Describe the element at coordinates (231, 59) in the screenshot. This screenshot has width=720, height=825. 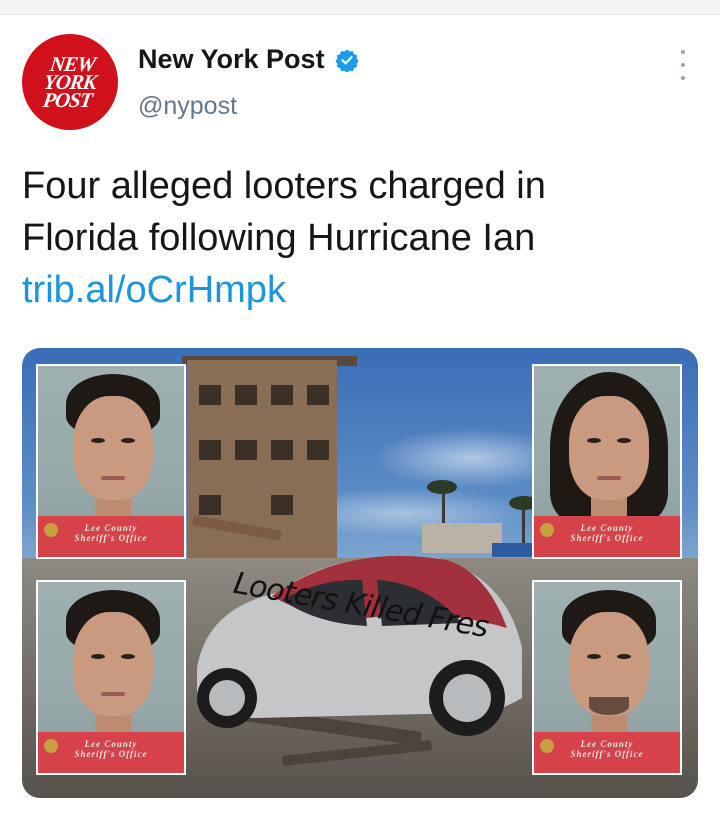
I see `display-name: New York Post` at that location.